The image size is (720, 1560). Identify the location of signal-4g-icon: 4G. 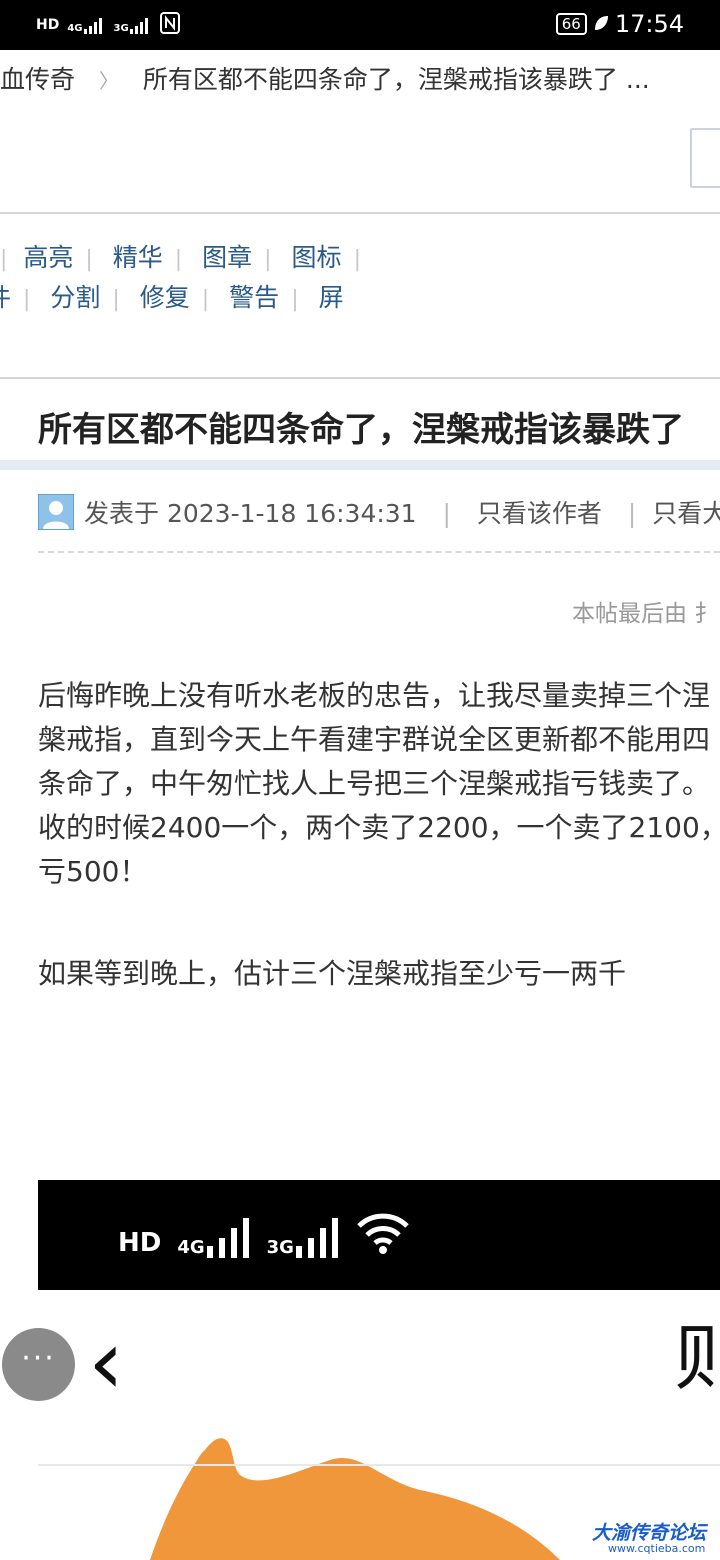
(86, 25).